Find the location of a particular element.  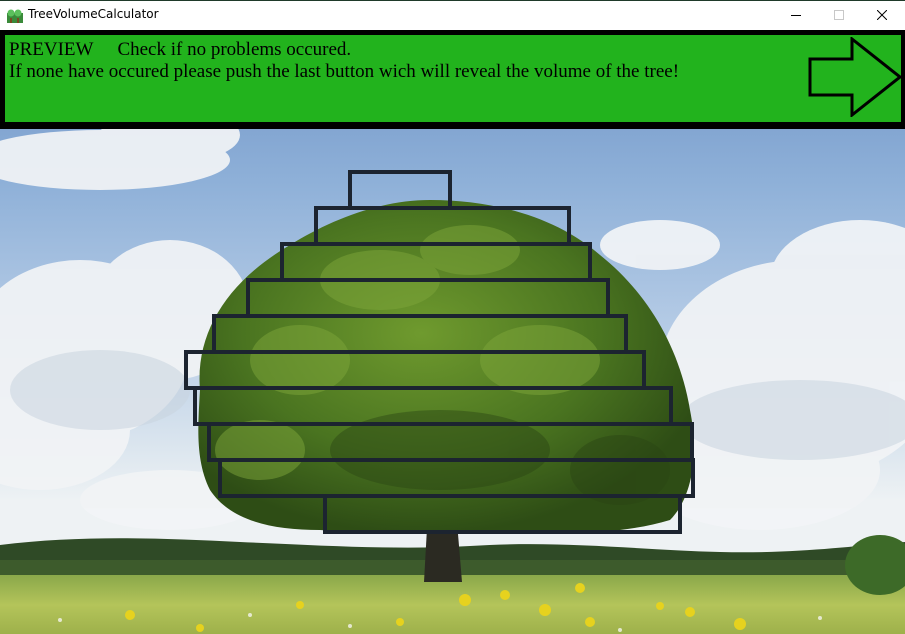

maximize-icon is located at coordinates (839, 15).